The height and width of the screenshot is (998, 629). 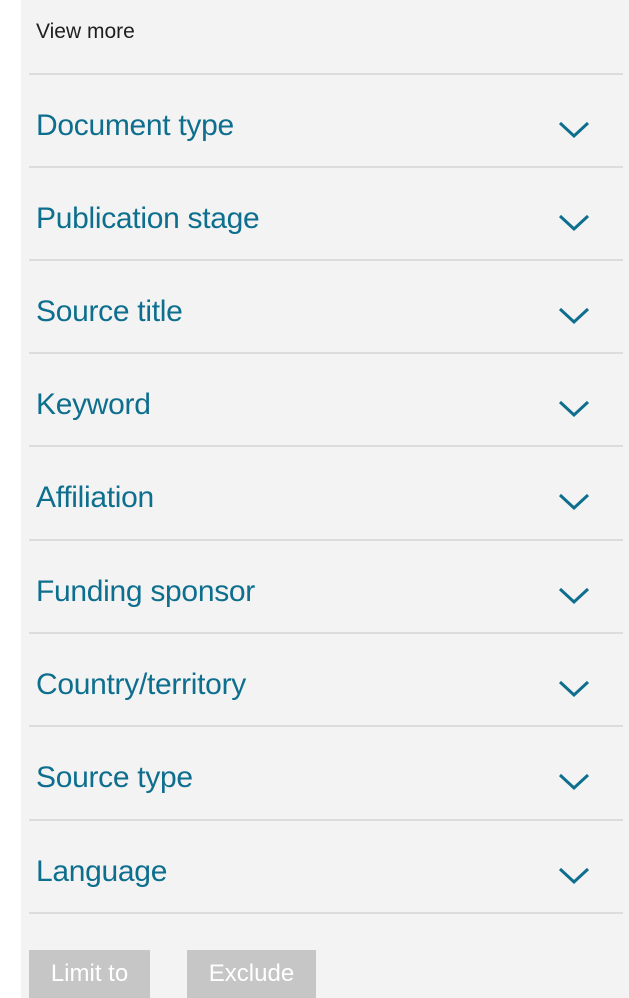 I want to click on facet-label: Document type, so click(x=135, y=125).